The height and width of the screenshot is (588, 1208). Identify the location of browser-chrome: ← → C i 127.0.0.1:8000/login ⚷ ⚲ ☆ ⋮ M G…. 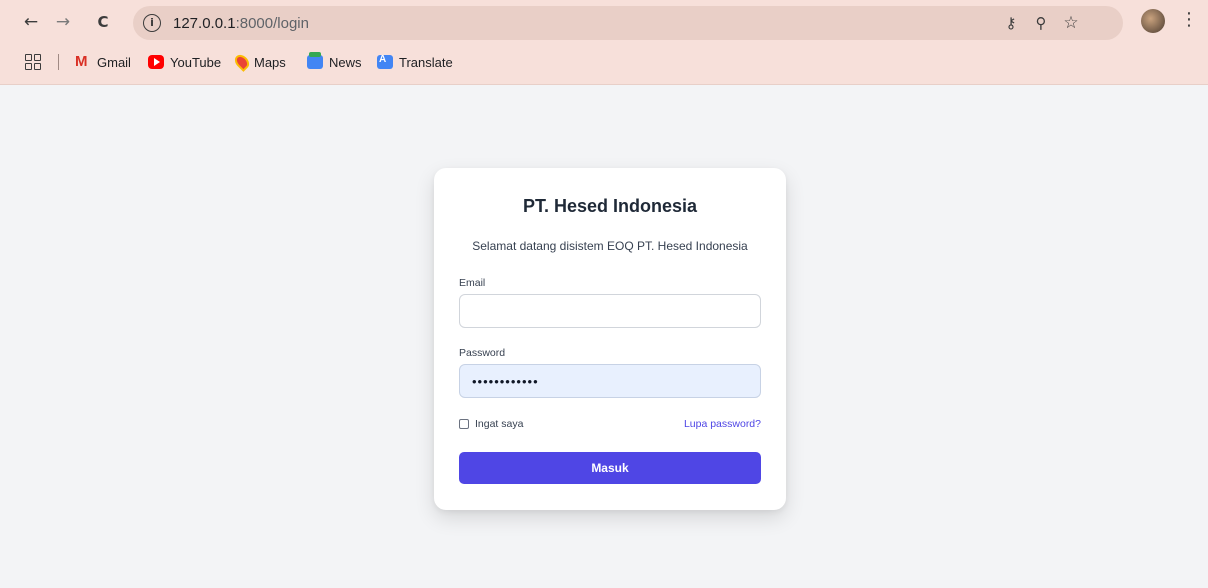
(604, 42).